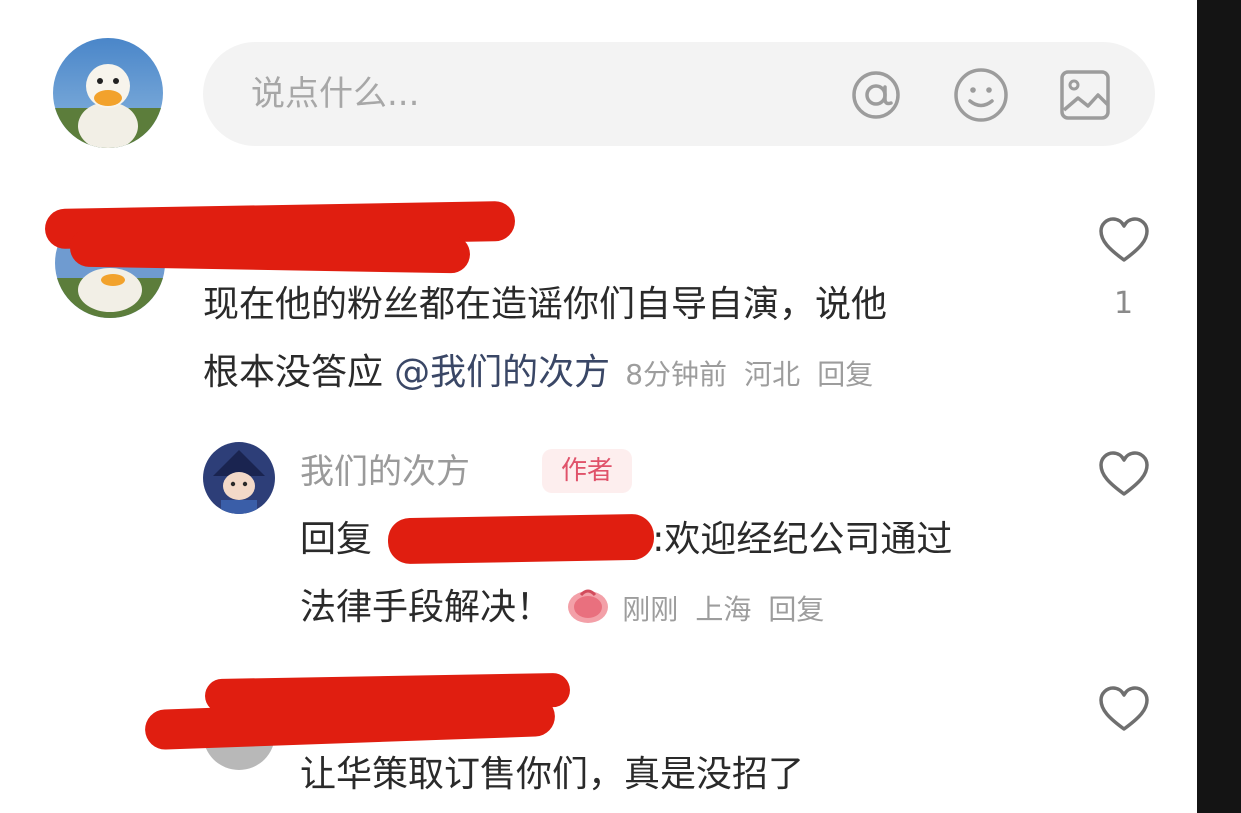 The width and height of the screenshot is (1241, 813). I want to click on reply-location: 上海, so click(723, 609).